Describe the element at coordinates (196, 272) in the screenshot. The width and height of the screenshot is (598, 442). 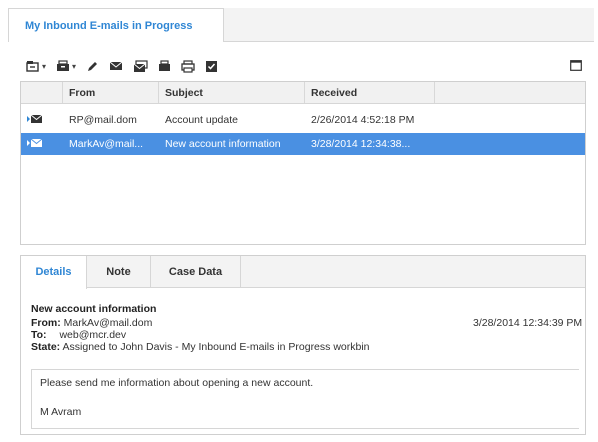
I see `tab-case-data: Case Data` at that location.